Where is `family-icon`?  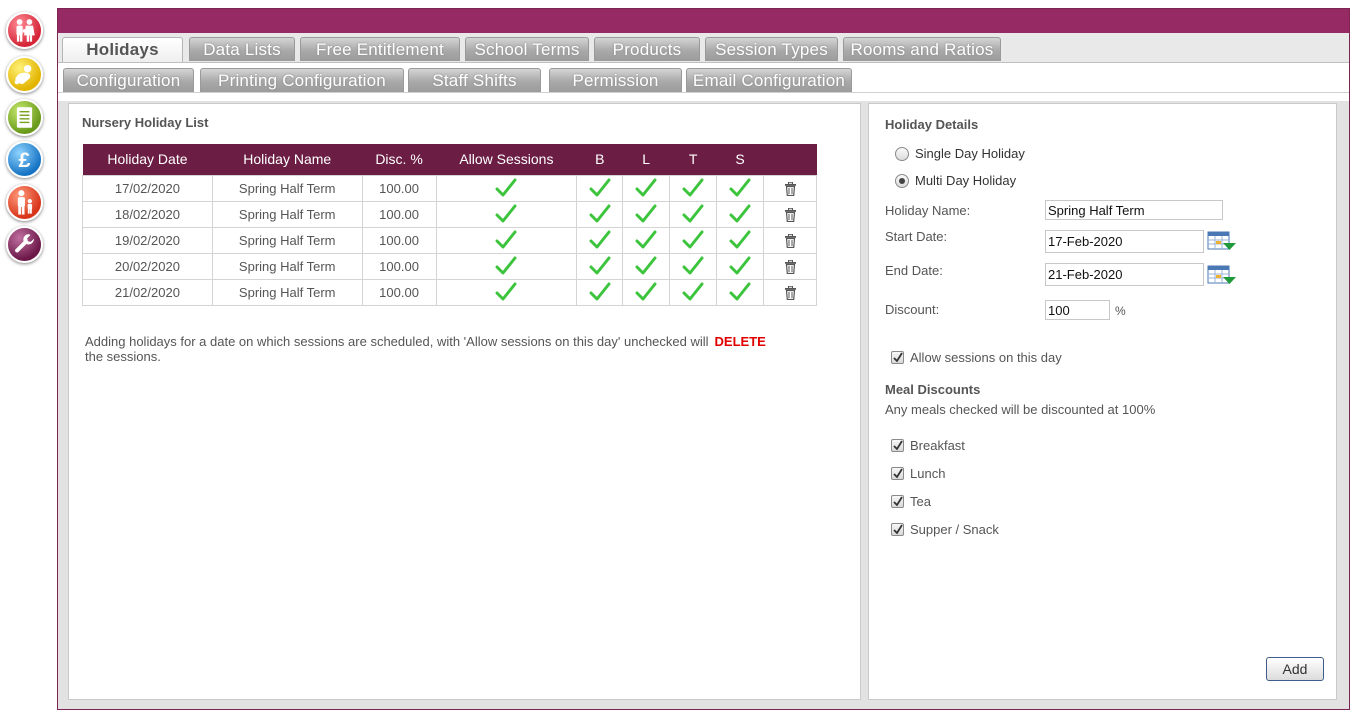 family-icon is located at coordinates (24, 30).